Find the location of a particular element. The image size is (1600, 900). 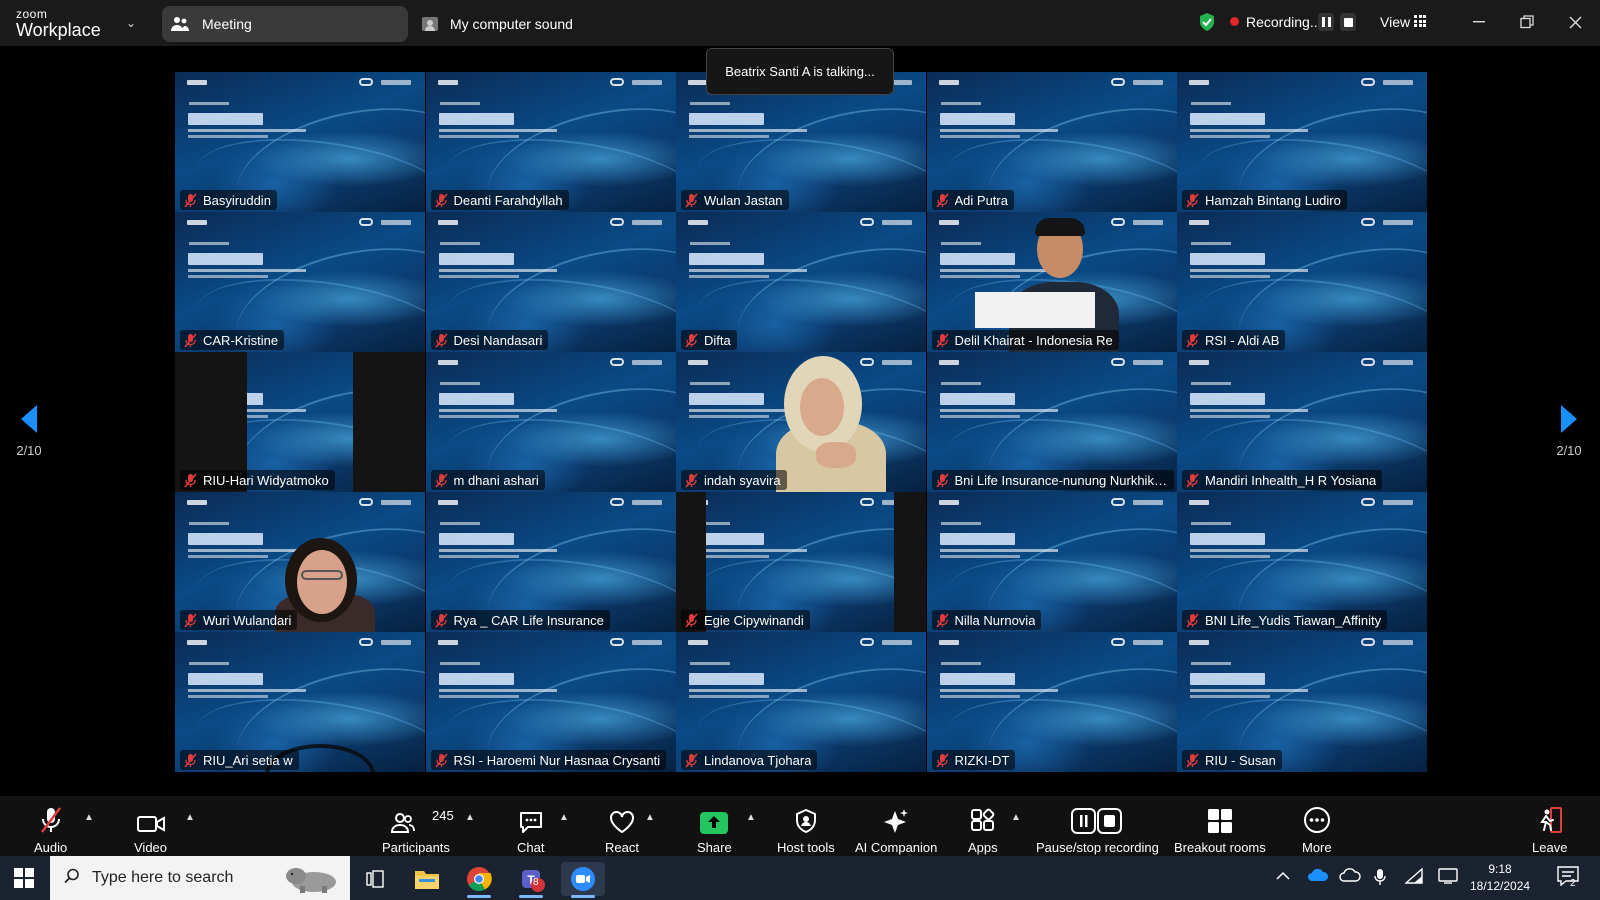

chevron-down-icon: ⌄ is located at coordinates (131, 23).